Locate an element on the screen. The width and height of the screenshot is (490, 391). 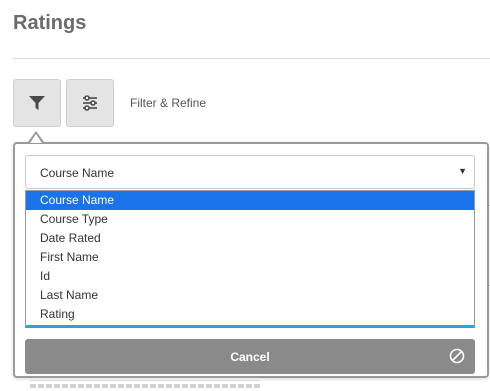
filter-field-select: Course Name ▼ is located at coordinates (250, 172).